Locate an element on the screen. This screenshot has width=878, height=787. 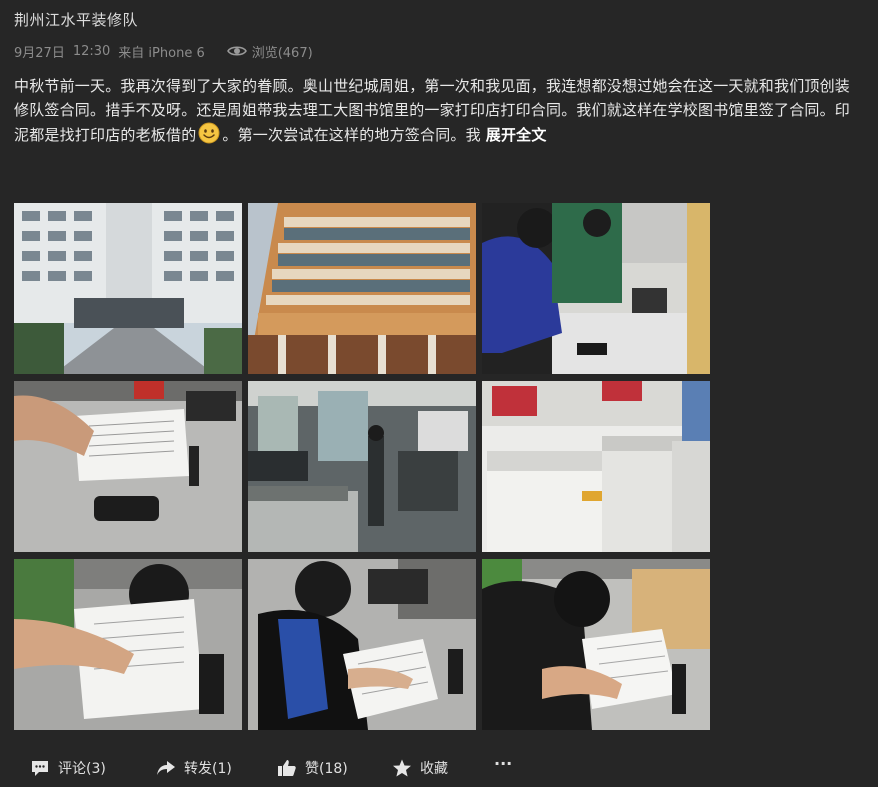
favorite-label: 收藏 is located at coordinates (434, 769).